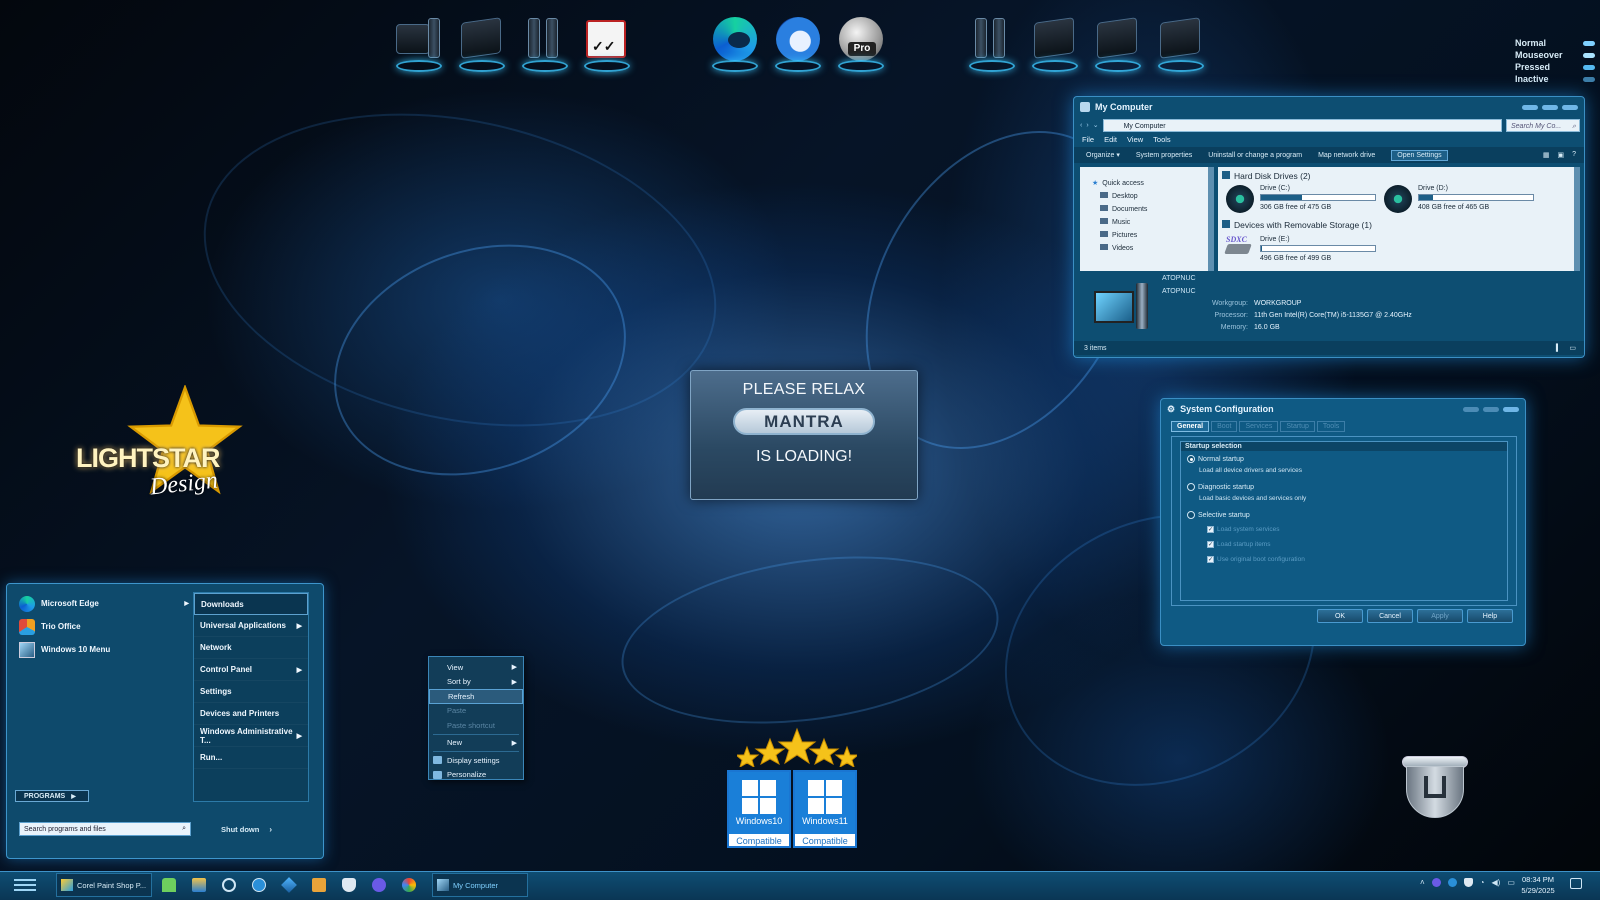  I want to click on nav-item-pictures: Pictures, so click(1144, 232).